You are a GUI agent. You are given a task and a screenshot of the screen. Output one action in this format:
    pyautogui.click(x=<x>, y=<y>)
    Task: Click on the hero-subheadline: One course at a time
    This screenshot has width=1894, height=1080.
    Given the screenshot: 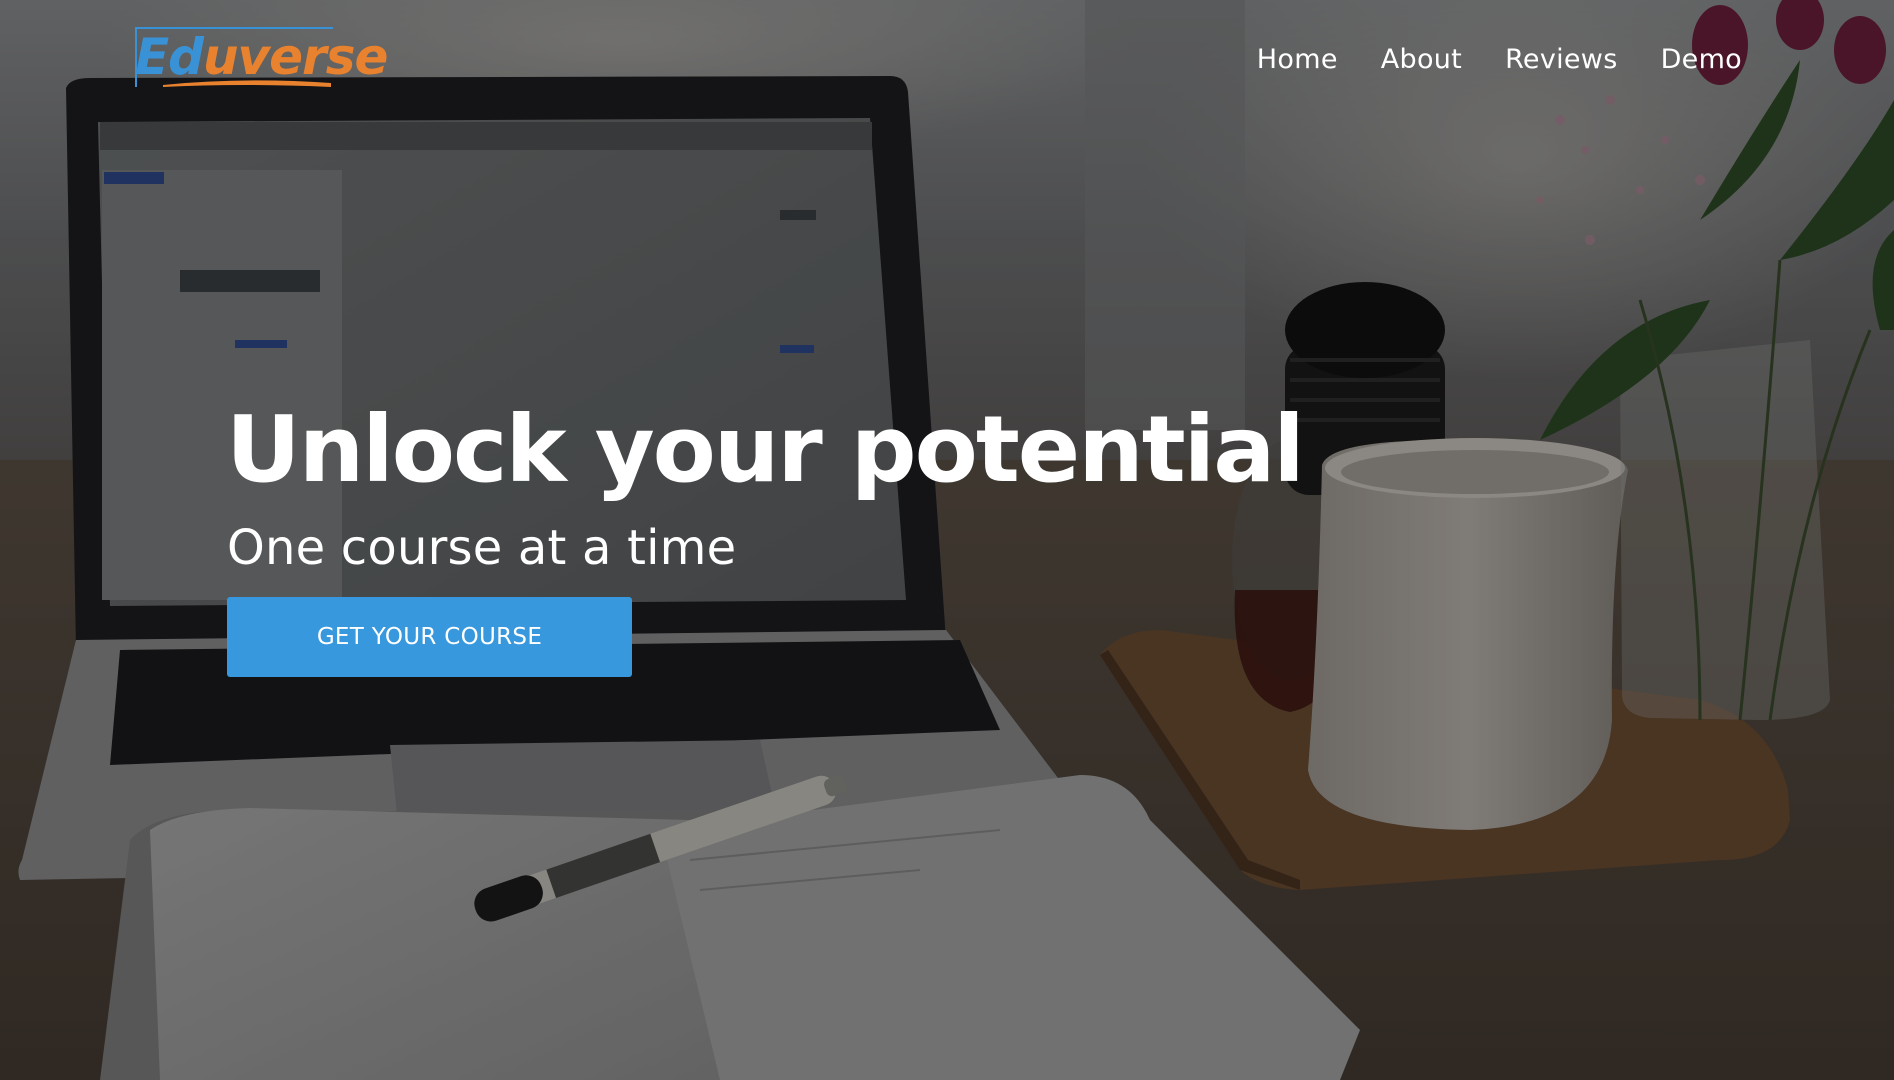 What is the action you would take?
    pyautogui.click(x=482, y=548)
    